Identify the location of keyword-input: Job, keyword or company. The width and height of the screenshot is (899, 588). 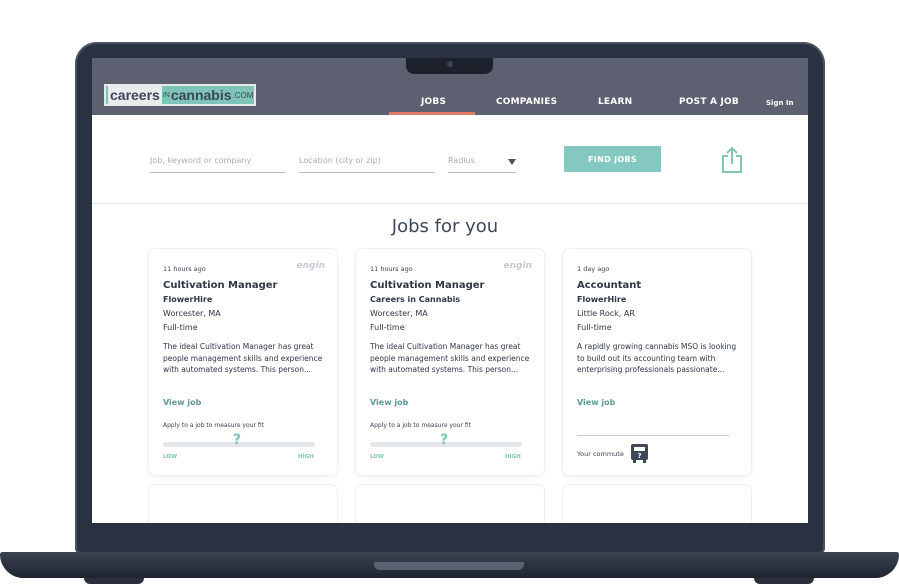
(218, 164).